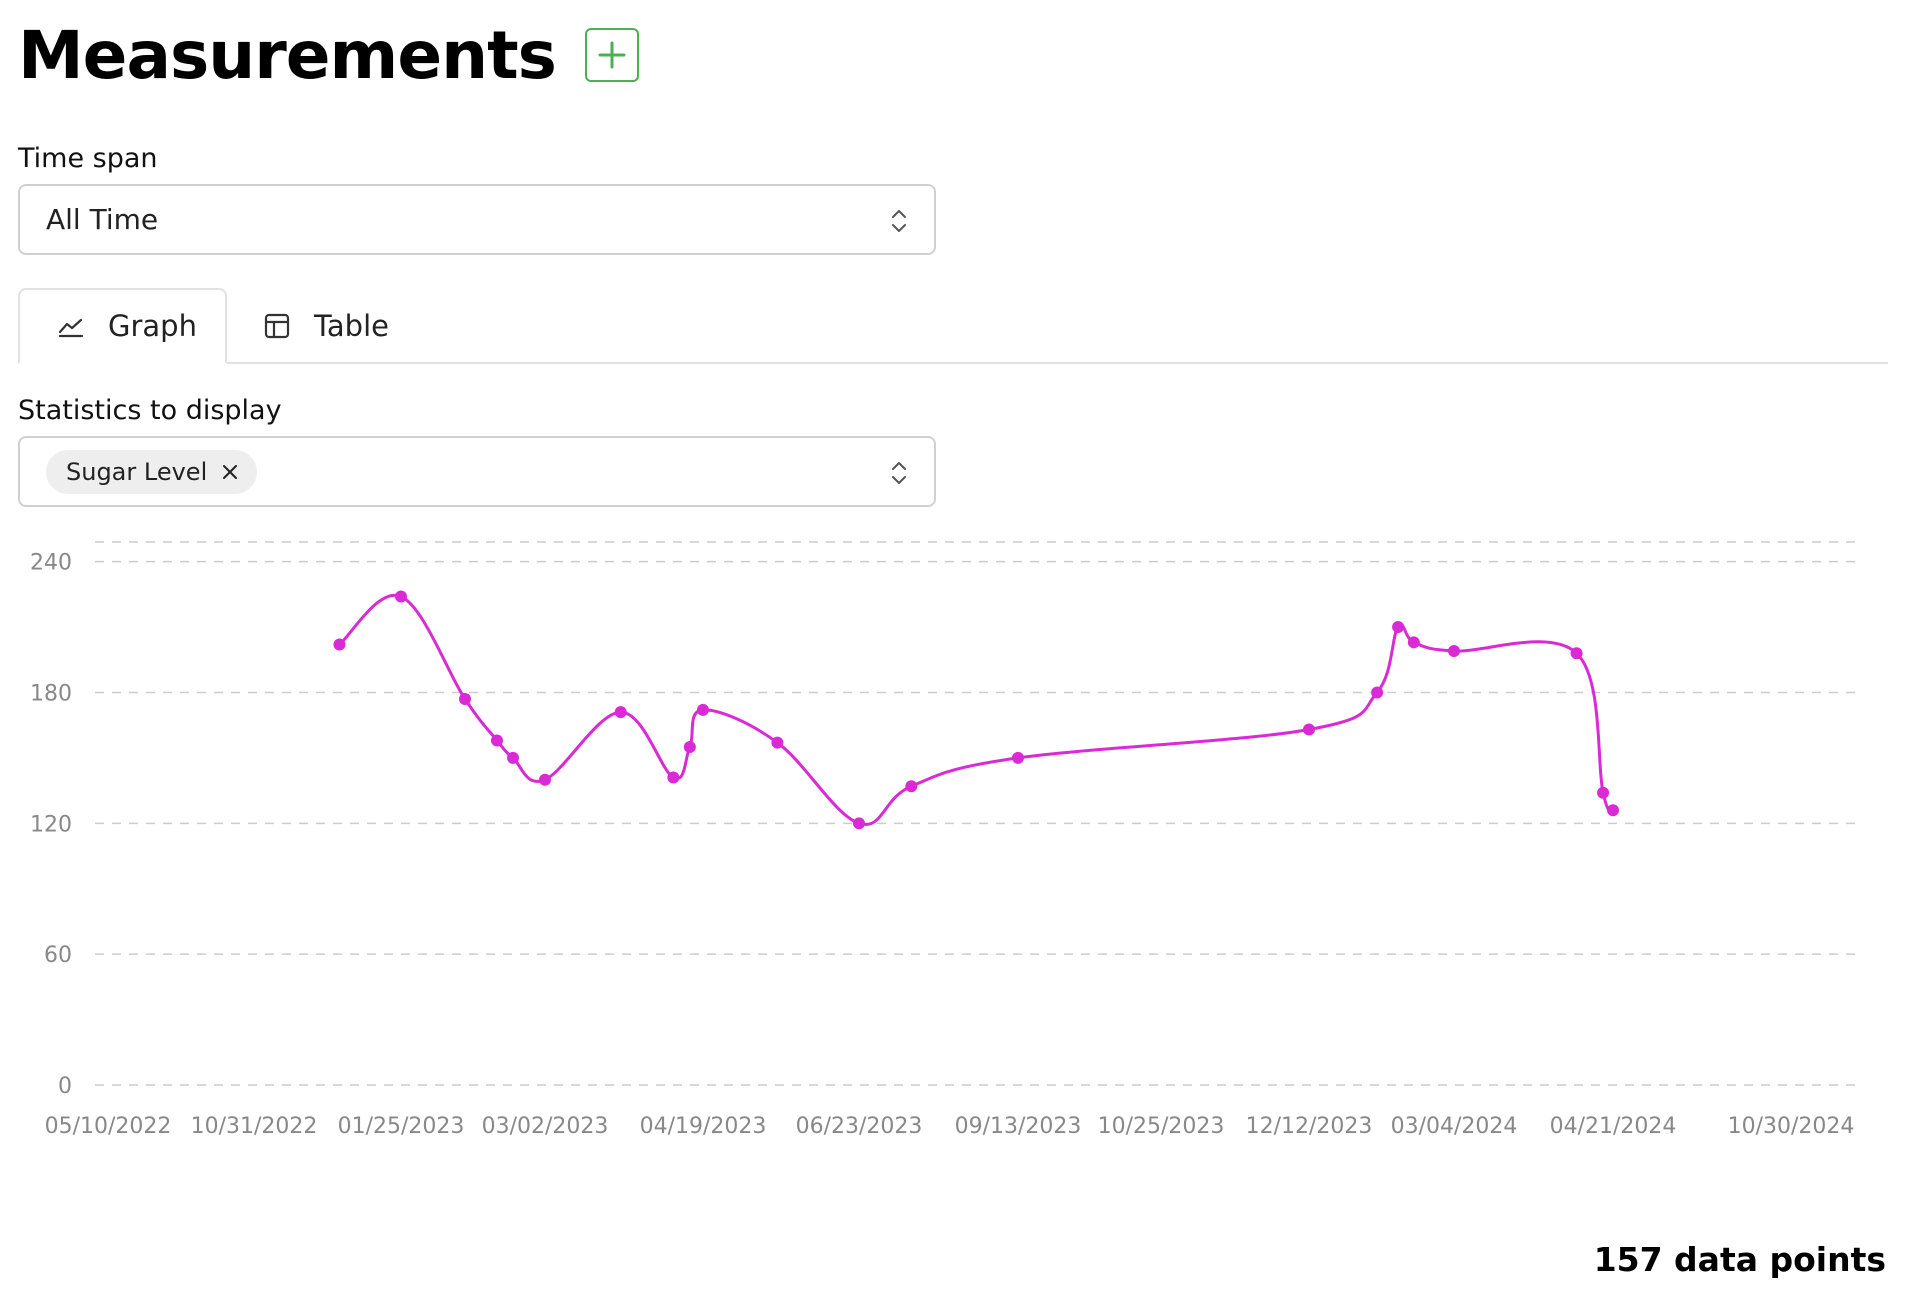  What do you see at coordinates (71, 328) in the screenshot?
I see `area-chart-icon` at bounding box center [71, 328].